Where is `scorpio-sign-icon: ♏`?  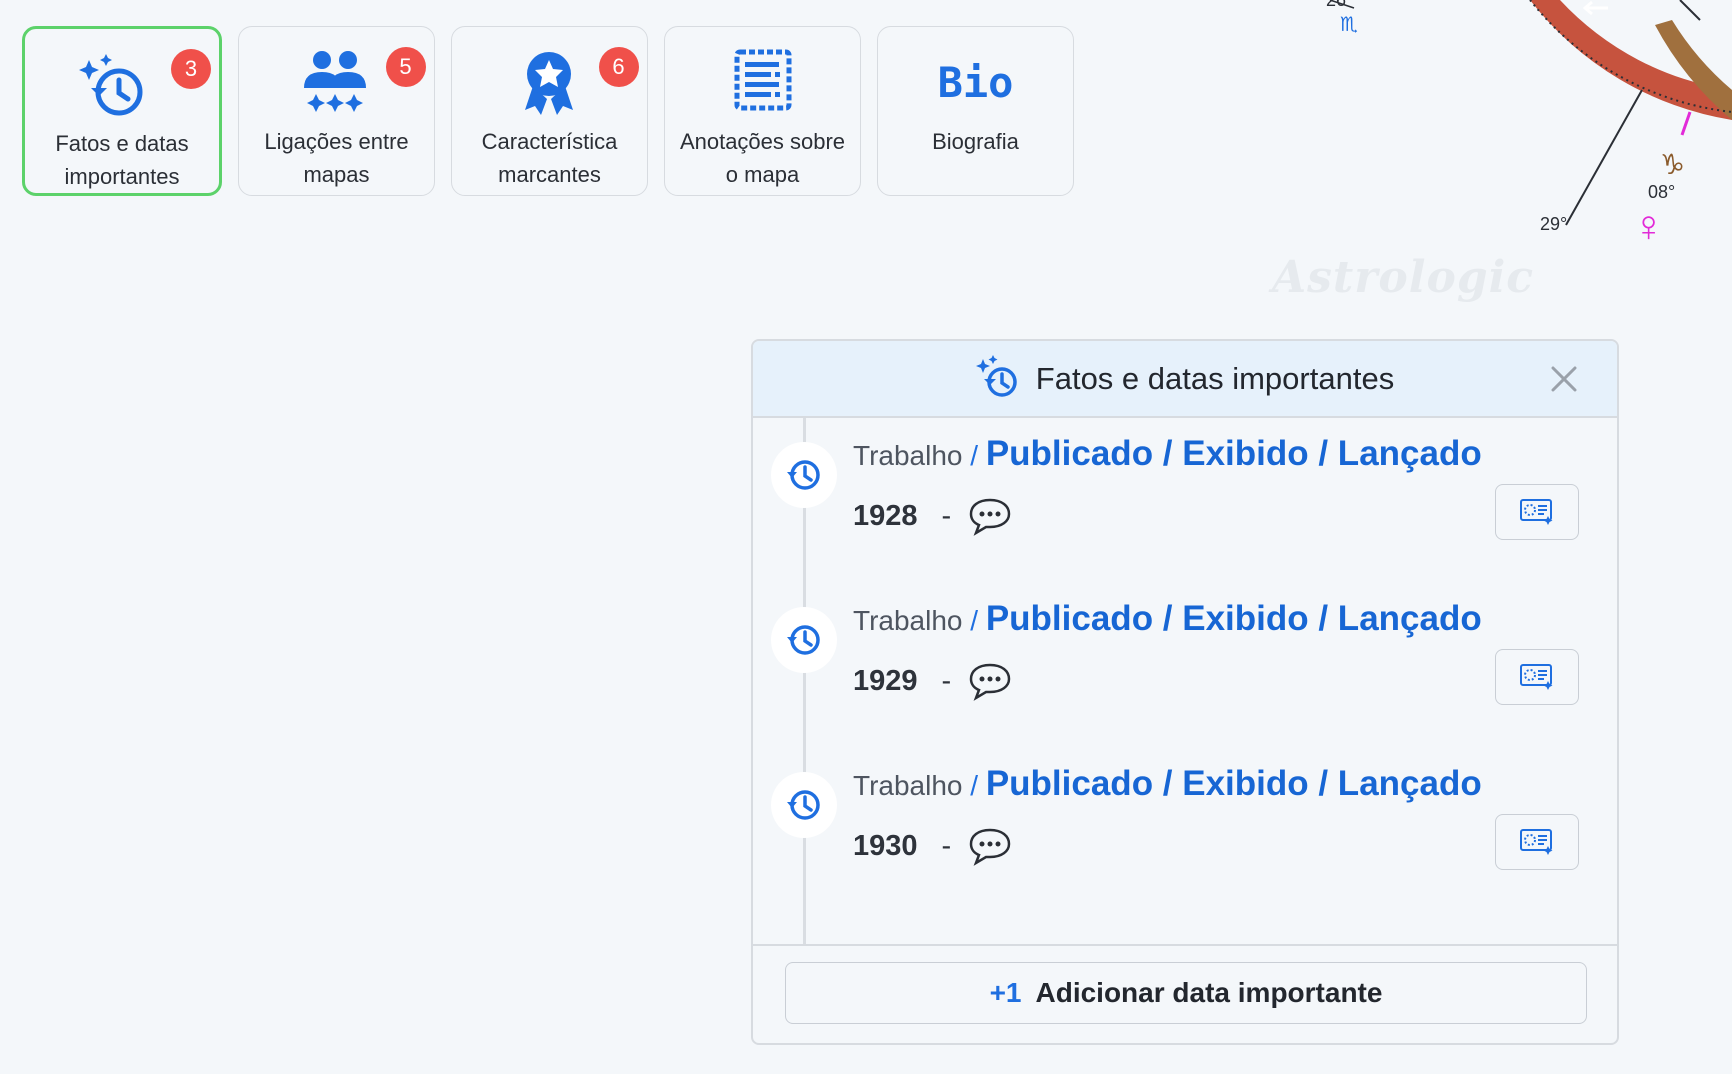
scorpio-sign-icon: ♏ is located at coordinates (1349, 25).